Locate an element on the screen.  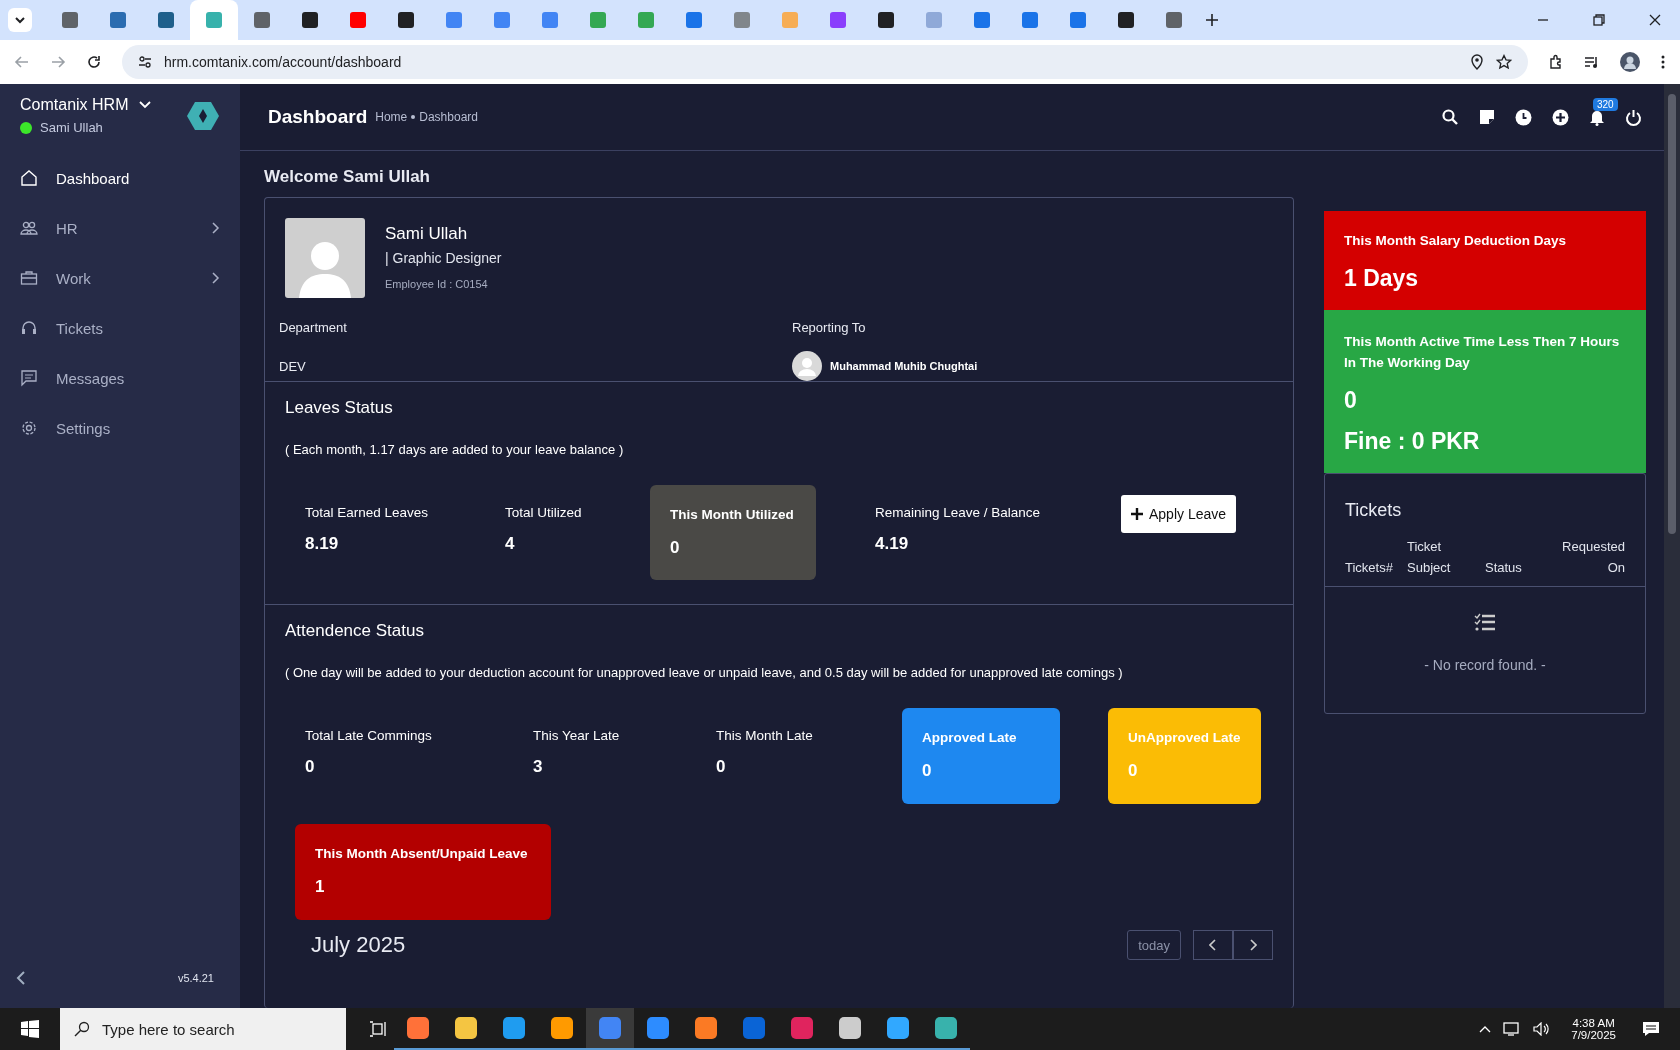
back-icon is located at coordinates (22, 62).